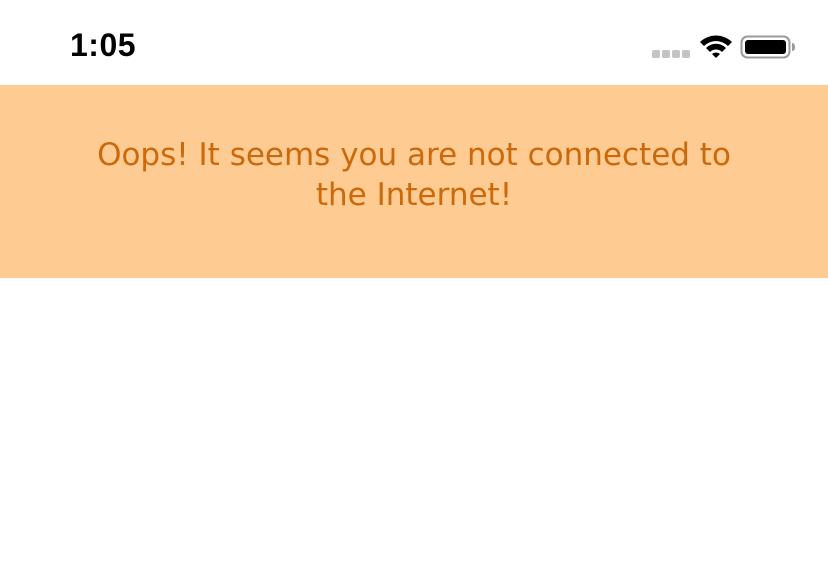  I want to click on status-time: 1:05, so click(103, 45).